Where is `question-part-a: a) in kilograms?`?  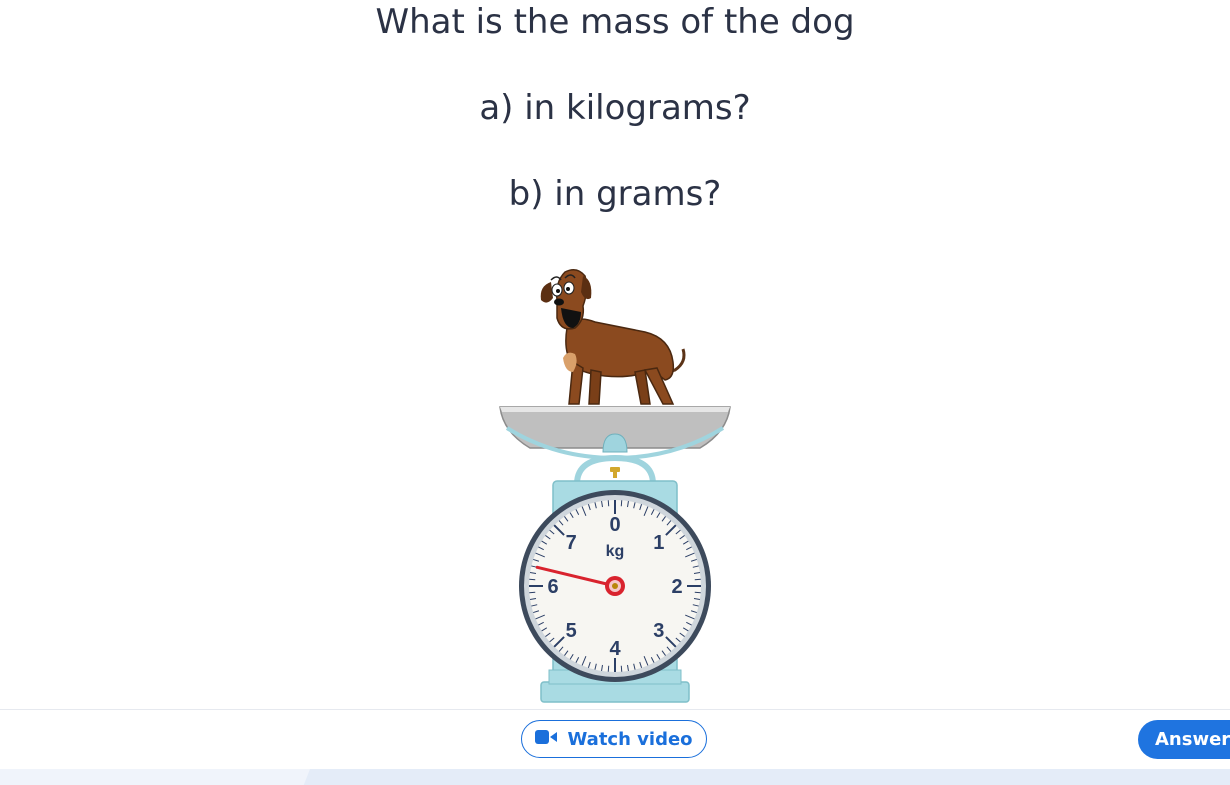
question-part-a: a) in kilograms? is located at coordinates (615, 108).